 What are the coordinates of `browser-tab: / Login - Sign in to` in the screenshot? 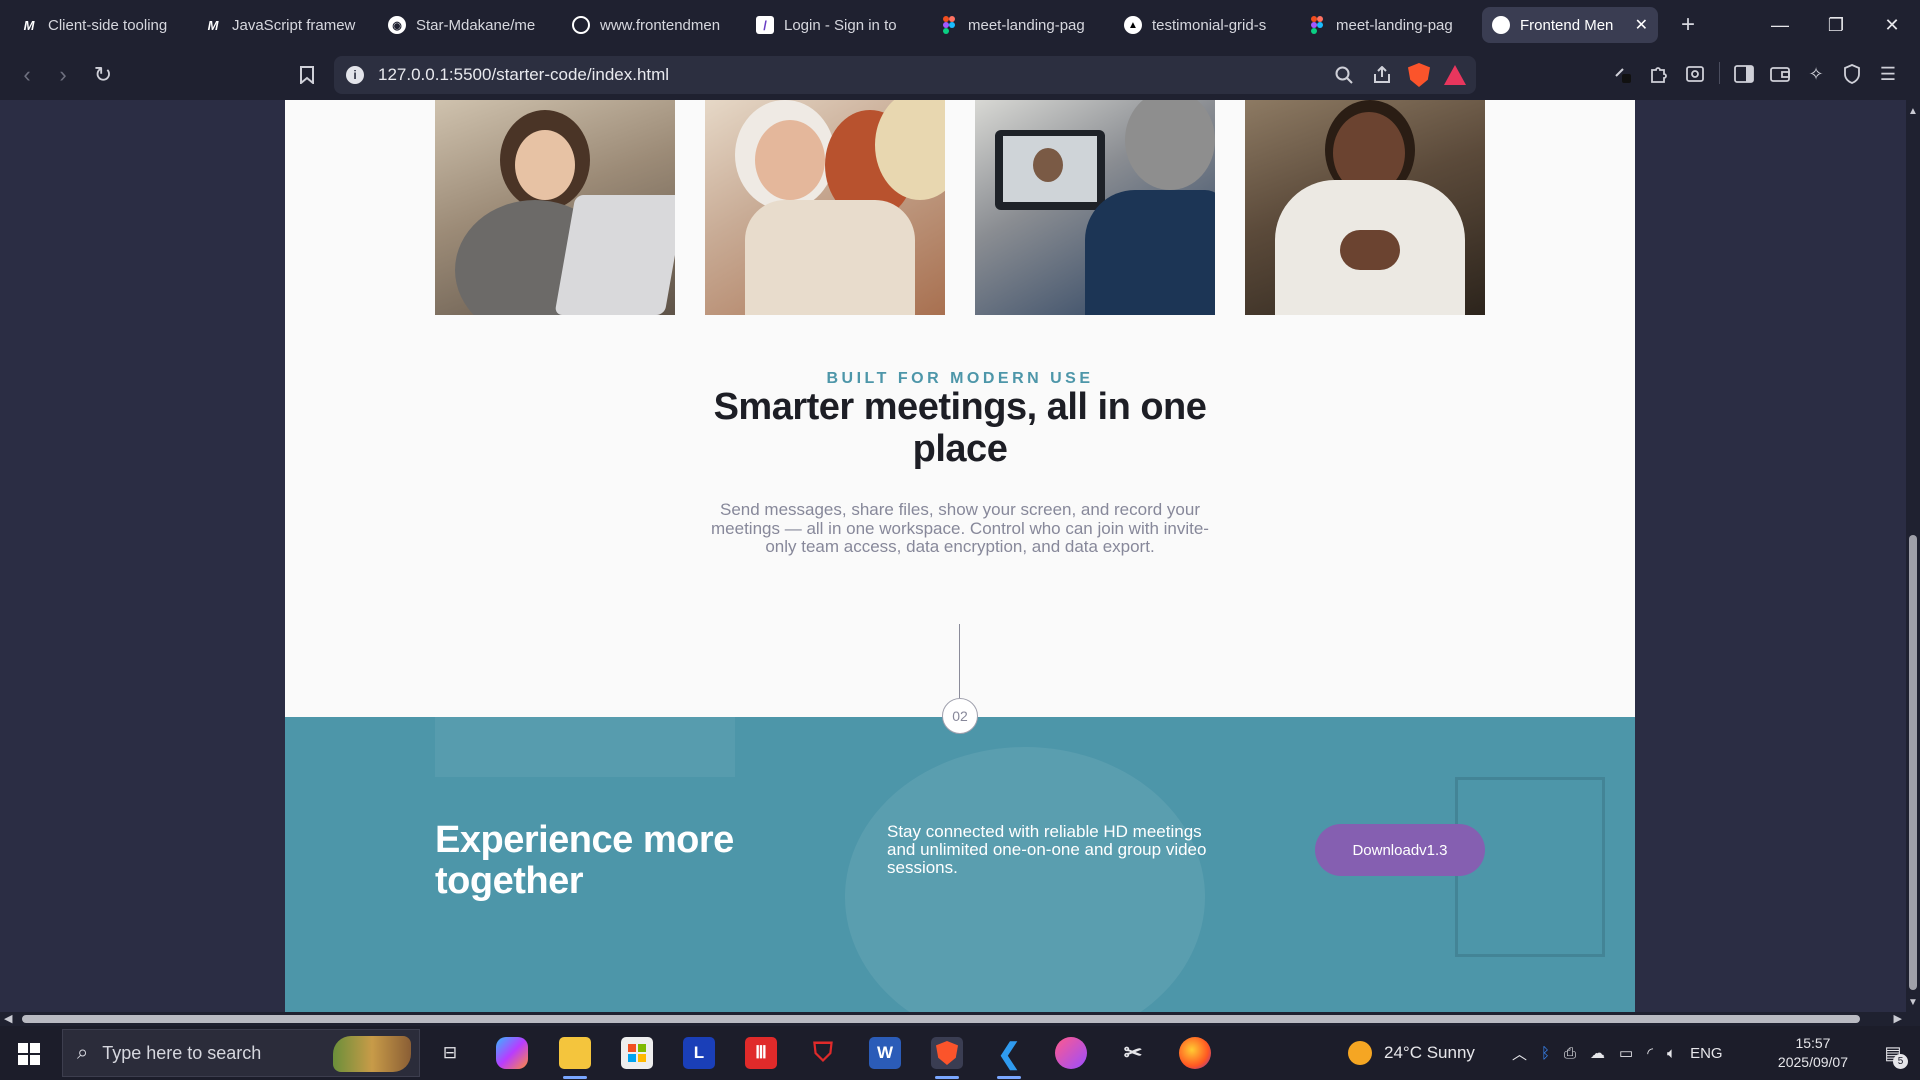 It's located at (836, 25).